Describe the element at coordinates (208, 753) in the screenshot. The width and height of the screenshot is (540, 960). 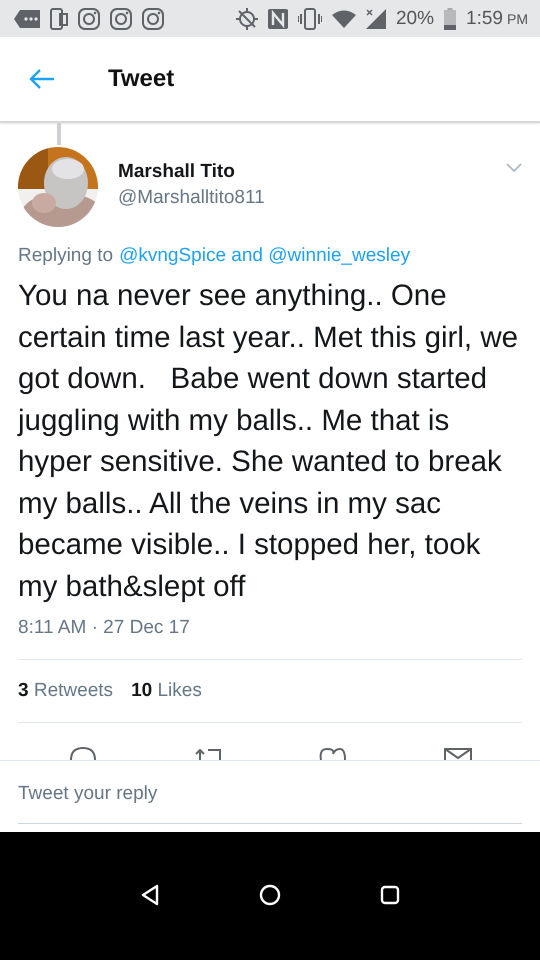
I see `retweet-icon` at that location.